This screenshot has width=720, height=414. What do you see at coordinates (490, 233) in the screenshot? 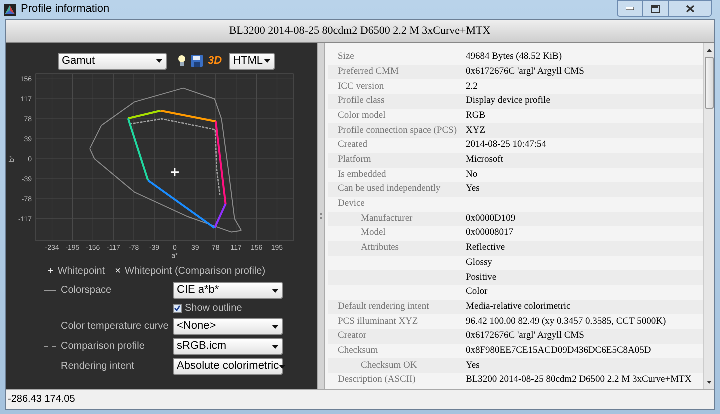
I see `property-value: 0x00008017` at bounding box center [490, 233].